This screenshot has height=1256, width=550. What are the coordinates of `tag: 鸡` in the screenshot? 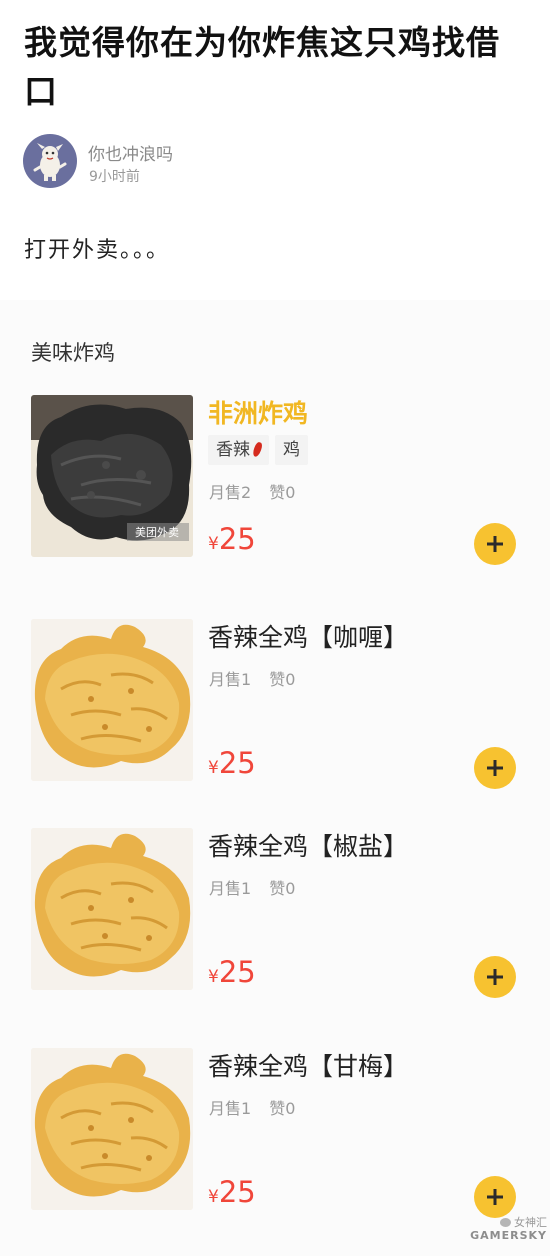 It's located at (291, 450).